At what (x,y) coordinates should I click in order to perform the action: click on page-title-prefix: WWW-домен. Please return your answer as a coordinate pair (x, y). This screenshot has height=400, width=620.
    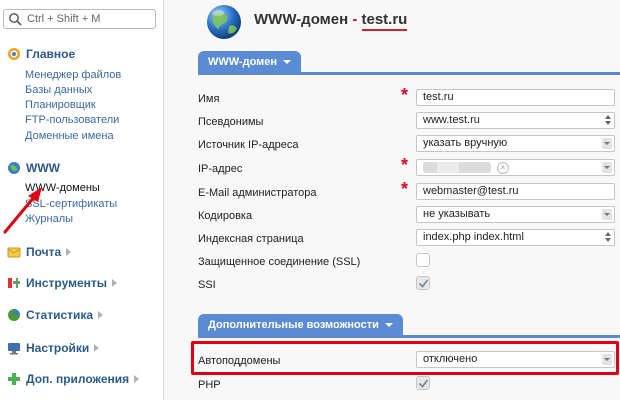
    Looking at the image, I should click on (301, 19).